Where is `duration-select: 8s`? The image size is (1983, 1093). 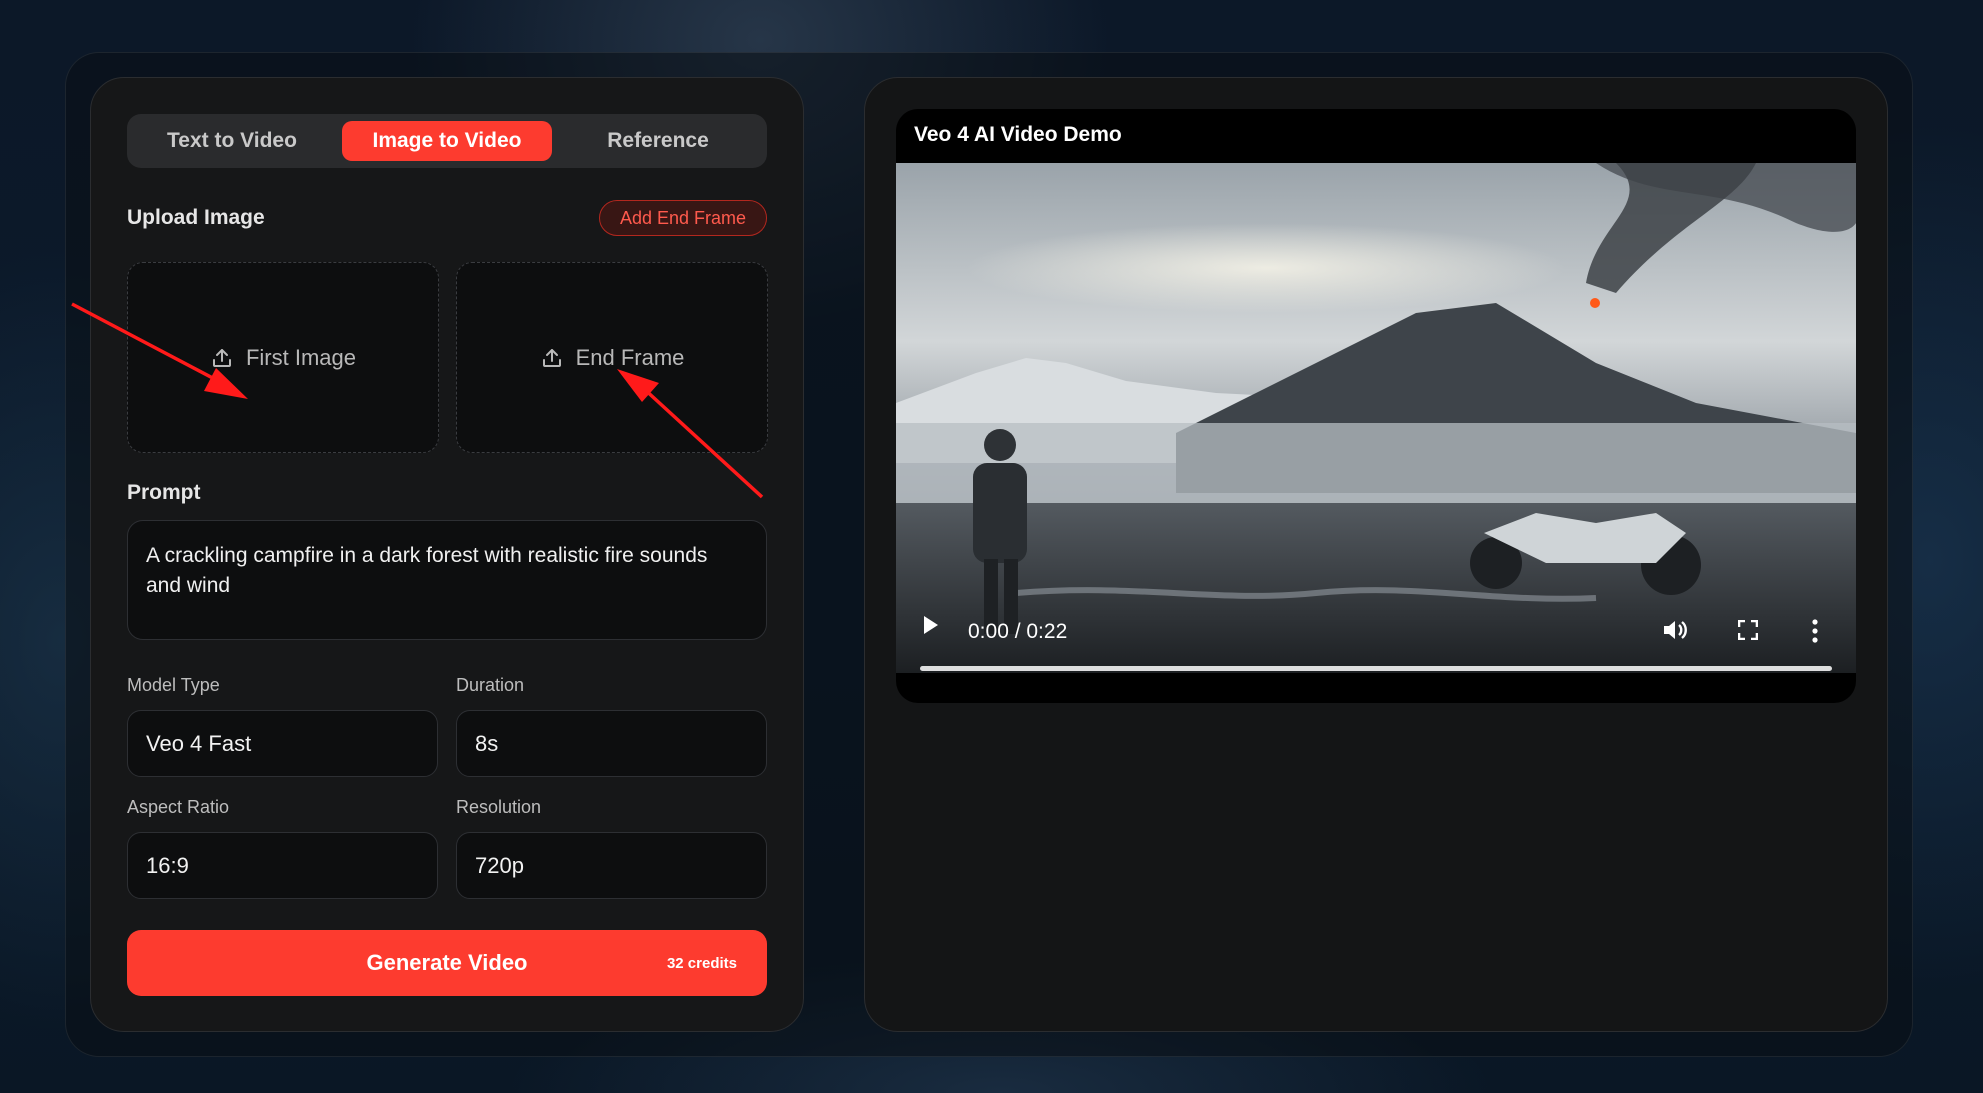
duration-select: 8s is located at coordinates (611, 743).